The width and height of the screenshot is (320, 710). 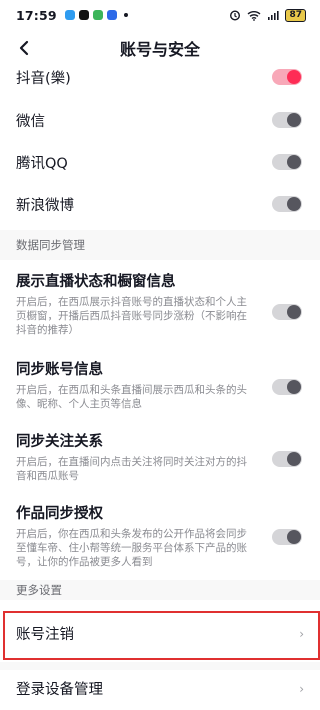 I want to click on sync-item-title: 作品同步授权, so click(x=59, y=514).